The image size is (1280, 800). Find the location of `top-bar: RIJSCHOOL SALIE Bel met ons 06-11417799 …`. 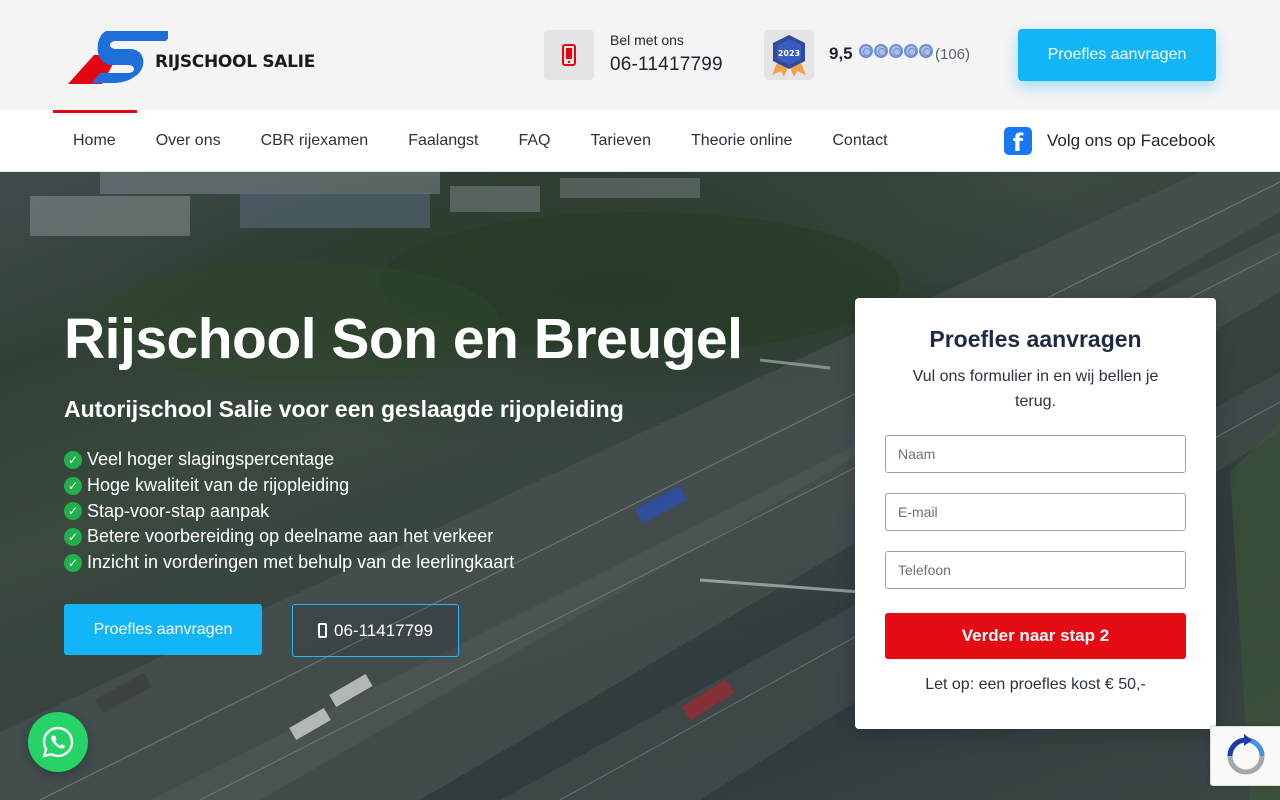

top-bar: RIJSCHOOL SALIE Bel met ons 06-11417799 … is located at coordinates (640, 55).